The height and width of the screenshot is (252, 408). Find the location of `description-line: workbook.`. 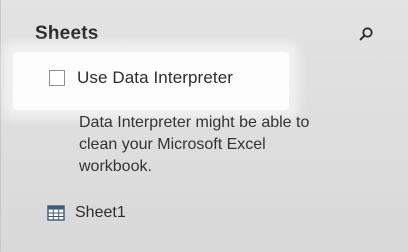

description-line: workbook. is located at coordinates (115, 166).